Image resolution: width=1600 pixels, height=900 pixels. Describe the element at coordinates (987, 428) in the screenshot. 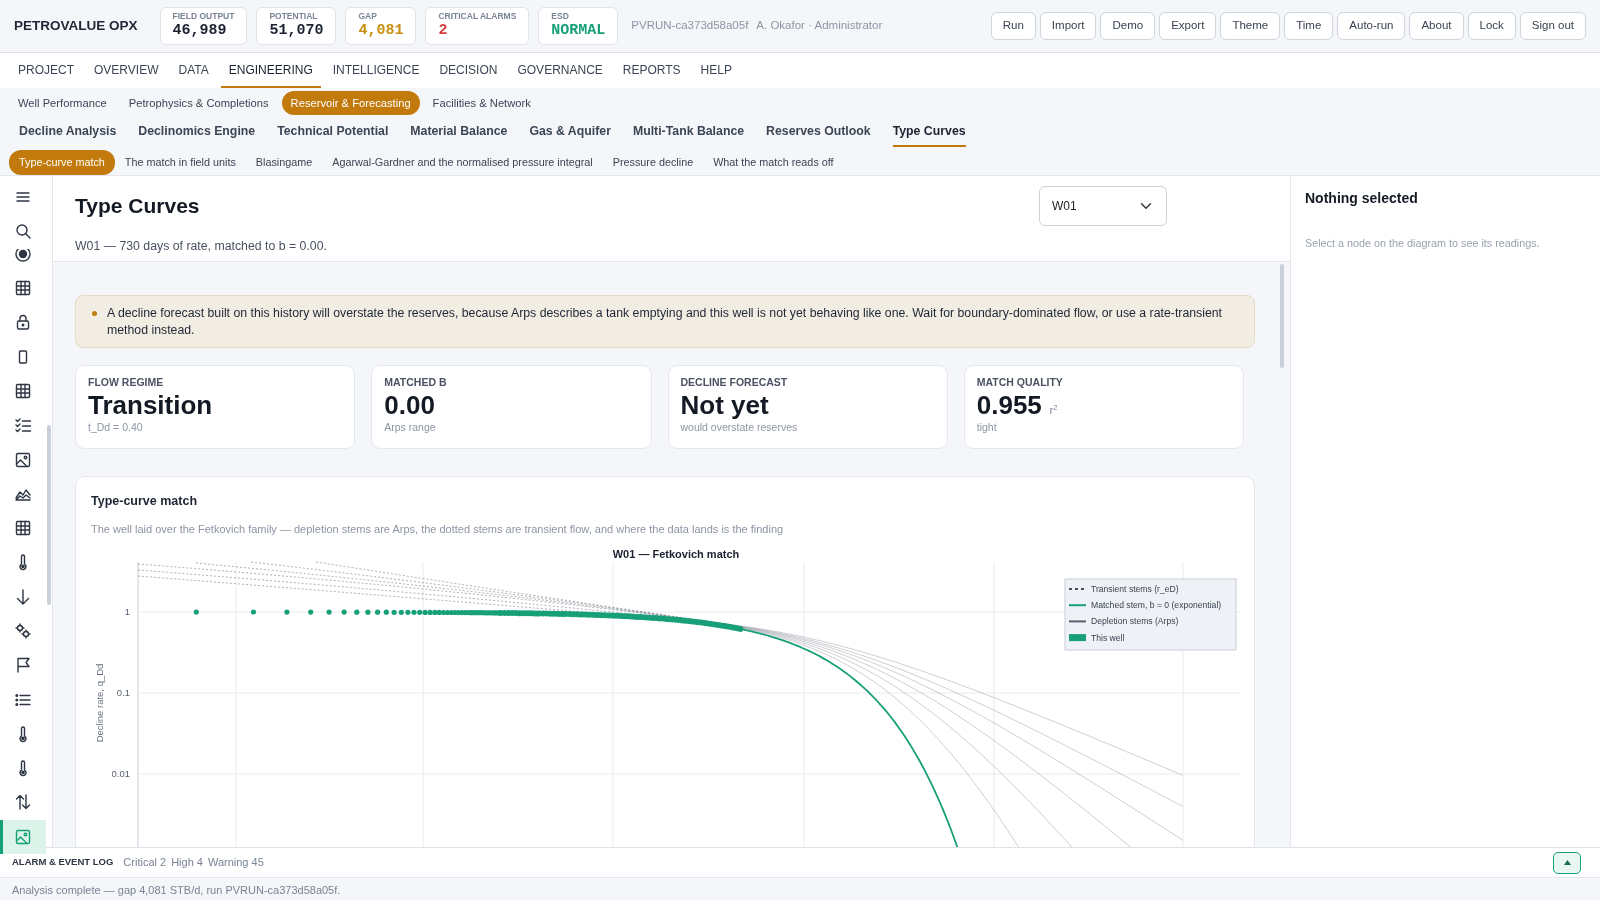

I see `metric-note: tight` at that location.